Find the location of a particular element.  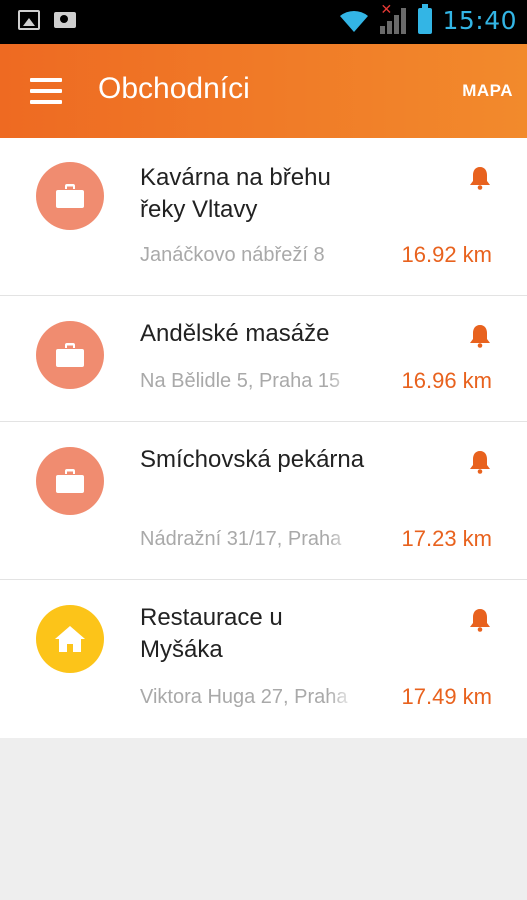

merchant-distance: 16.92 km is located at coordinates (447, 254).